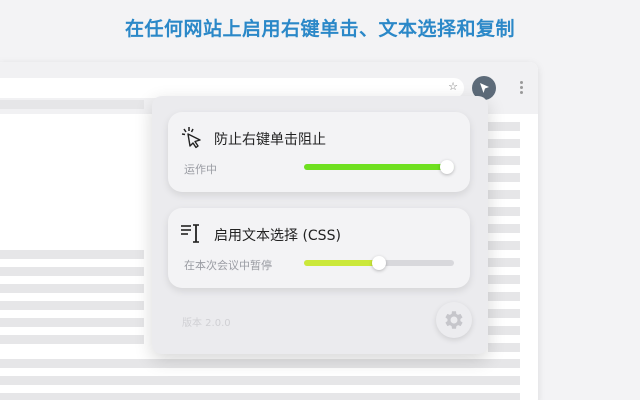 The image size is (640, 400). Describe the element at coordinates (319, 29) in the screenshot. I see `headline: 在任何网站上启用右键单击、文本选择和复制` at that location.